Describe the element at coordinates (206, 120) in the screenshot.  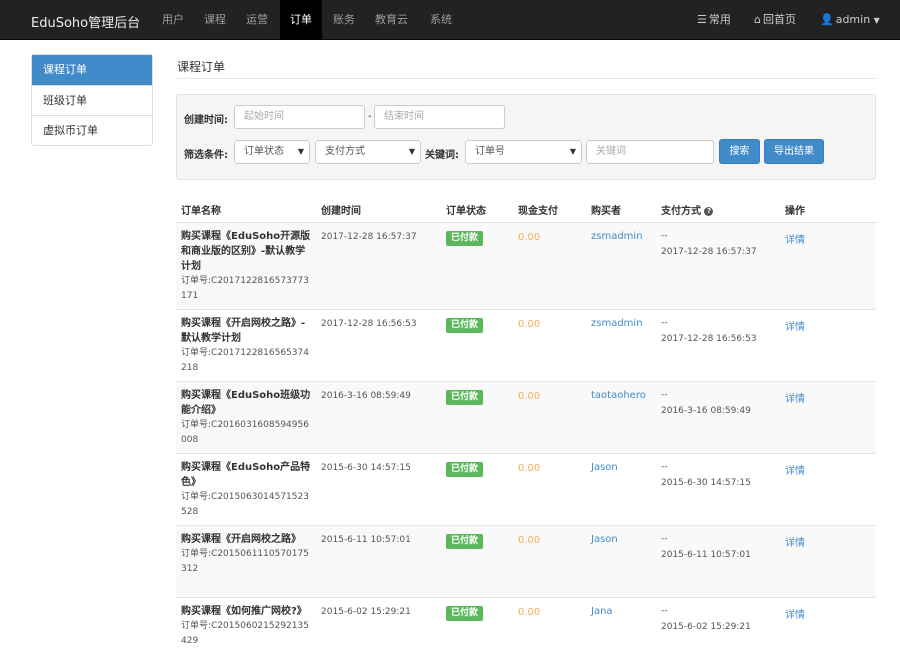
I see `created-time-label: 创建时间:` at that location.